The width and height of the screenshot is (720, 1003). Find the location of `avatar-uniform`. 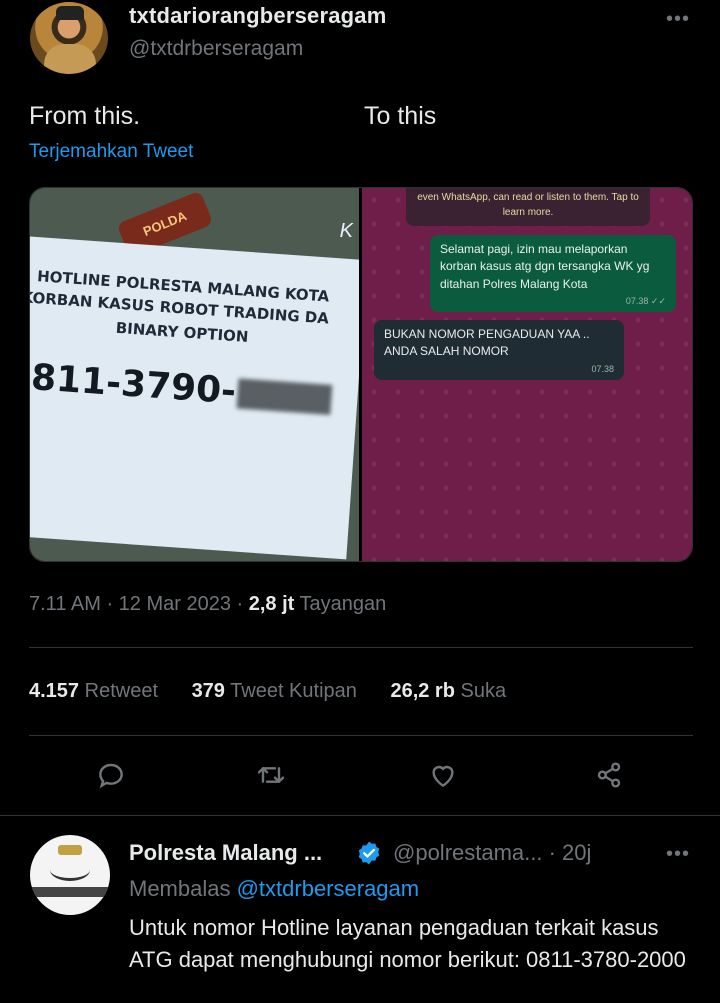

avatar-uniform is located at coordinates (70, 59).